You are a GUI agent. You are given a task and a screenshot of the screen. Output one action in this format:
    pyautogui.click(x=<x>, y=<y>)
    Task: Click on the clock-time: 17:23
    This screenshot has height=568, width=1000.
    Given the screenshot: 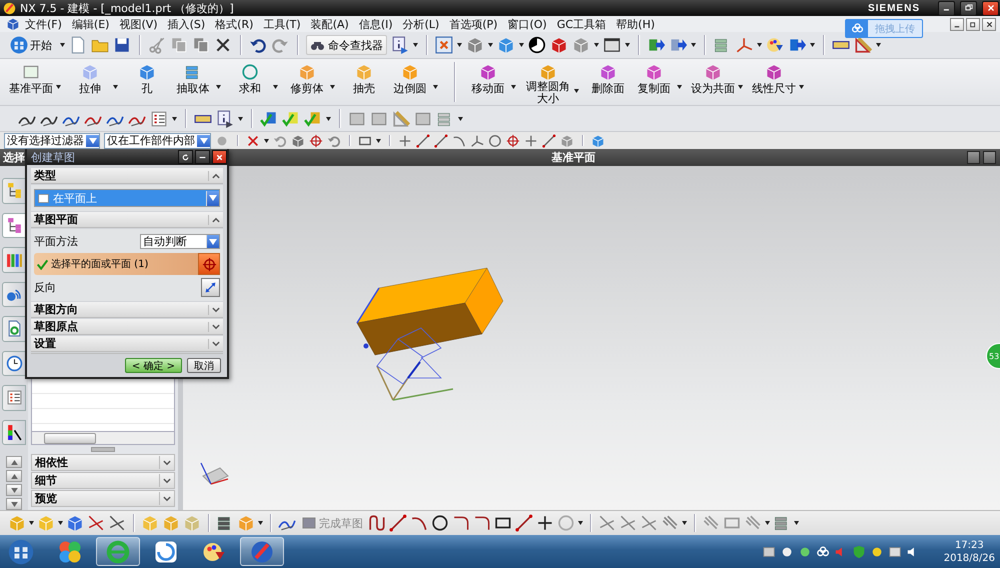 What is the action you would take?
    pyautogui.click(x=969, y=545)
    